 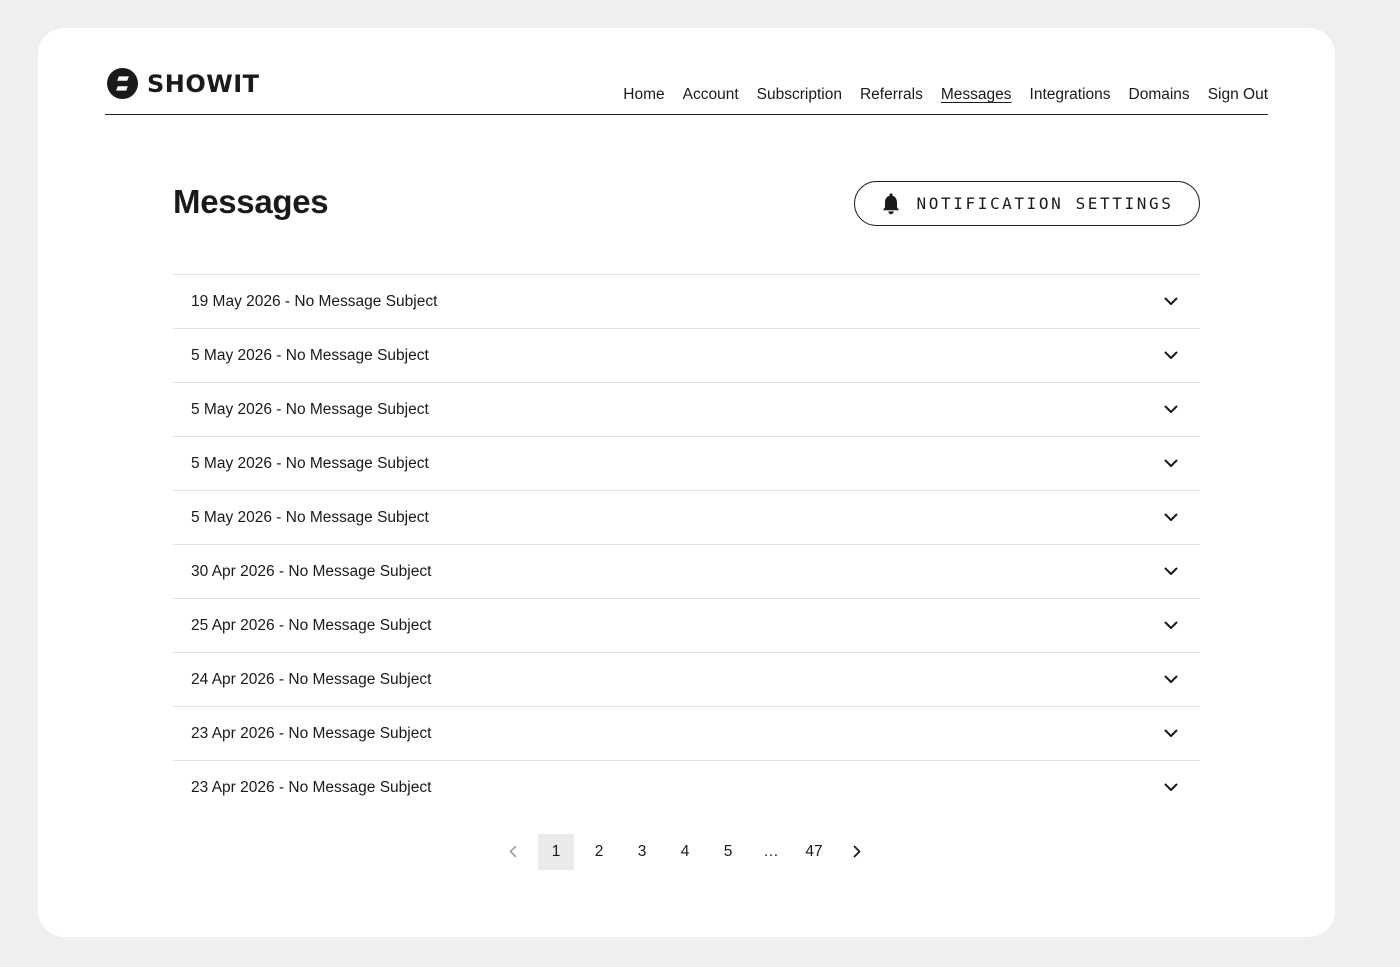 I want to click on message-title: 24 Apr 2026 - No Message Subject, so click(x=311, y=679).